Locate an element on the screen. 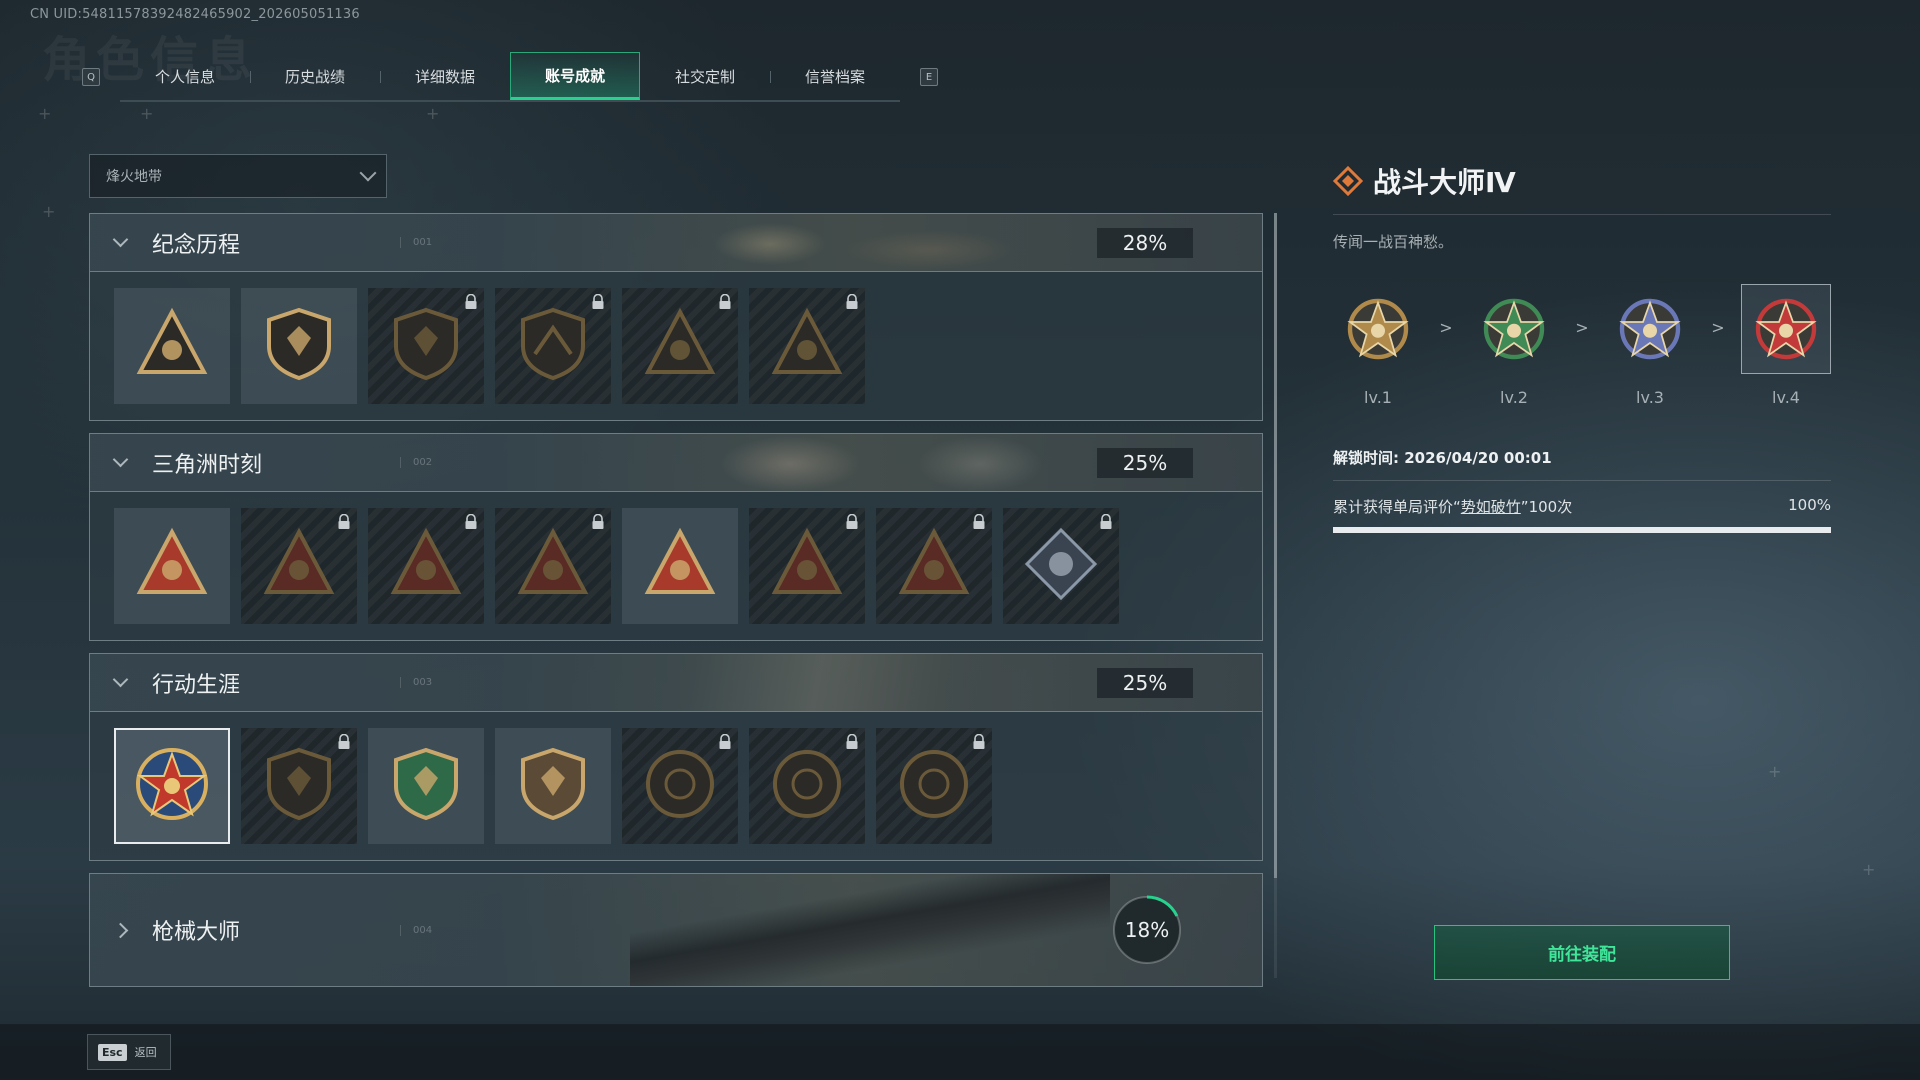 This screenshot has width=1920, height=1080. round-eye-icon is located at coordinates (934, 786).